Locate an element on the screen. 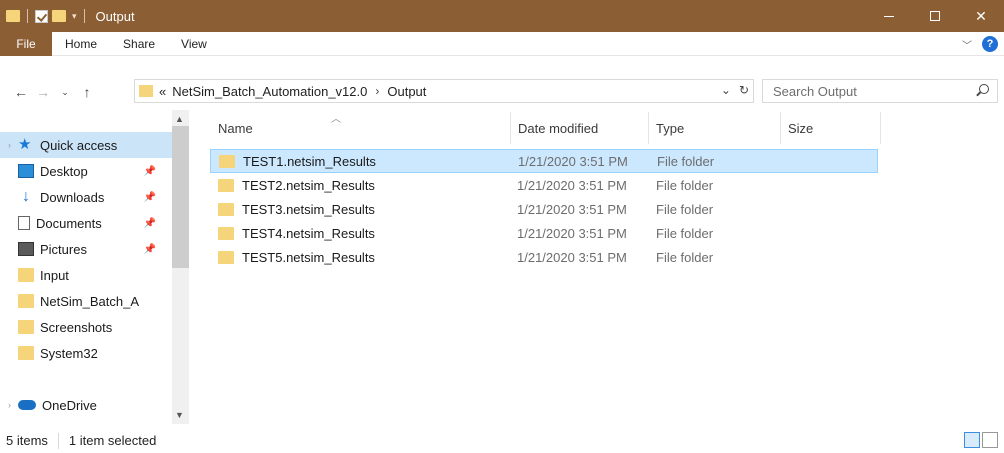  nav-item-documents: Documents 📌 is located at coordinates (86, 223).